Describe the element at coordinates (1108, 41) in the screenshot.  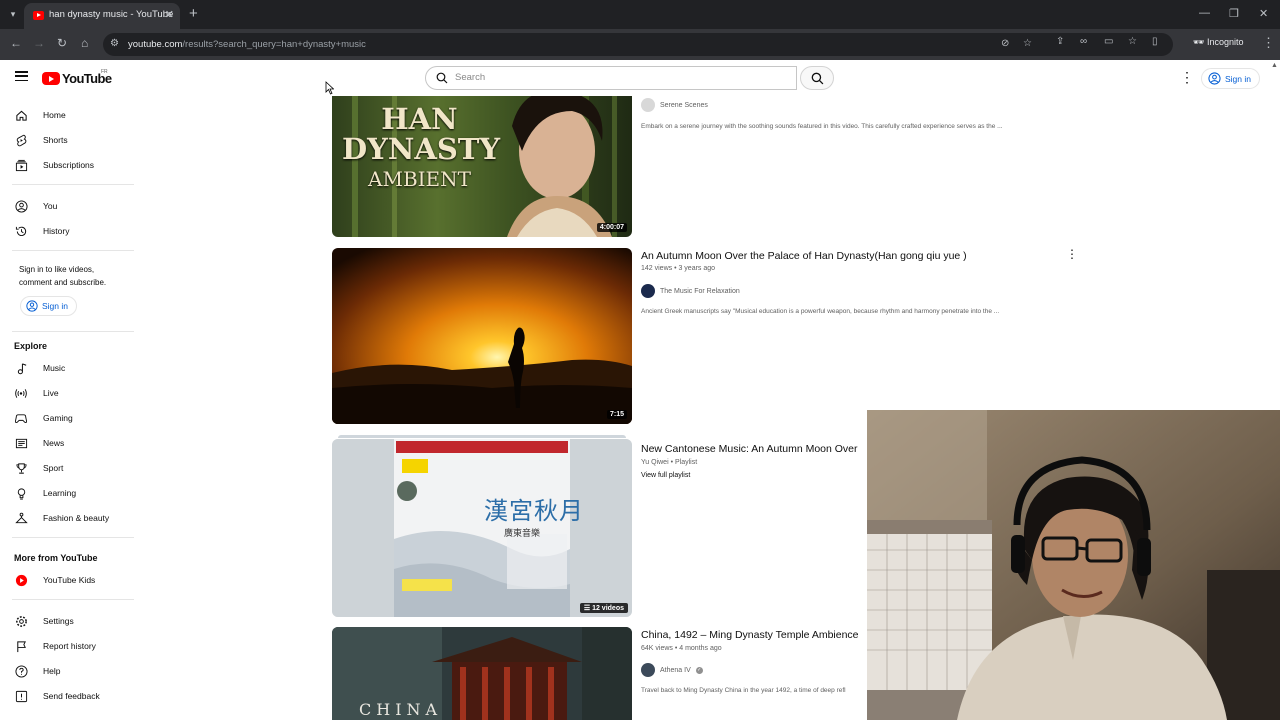
I see `extension-icon-3: ▭` at that location.